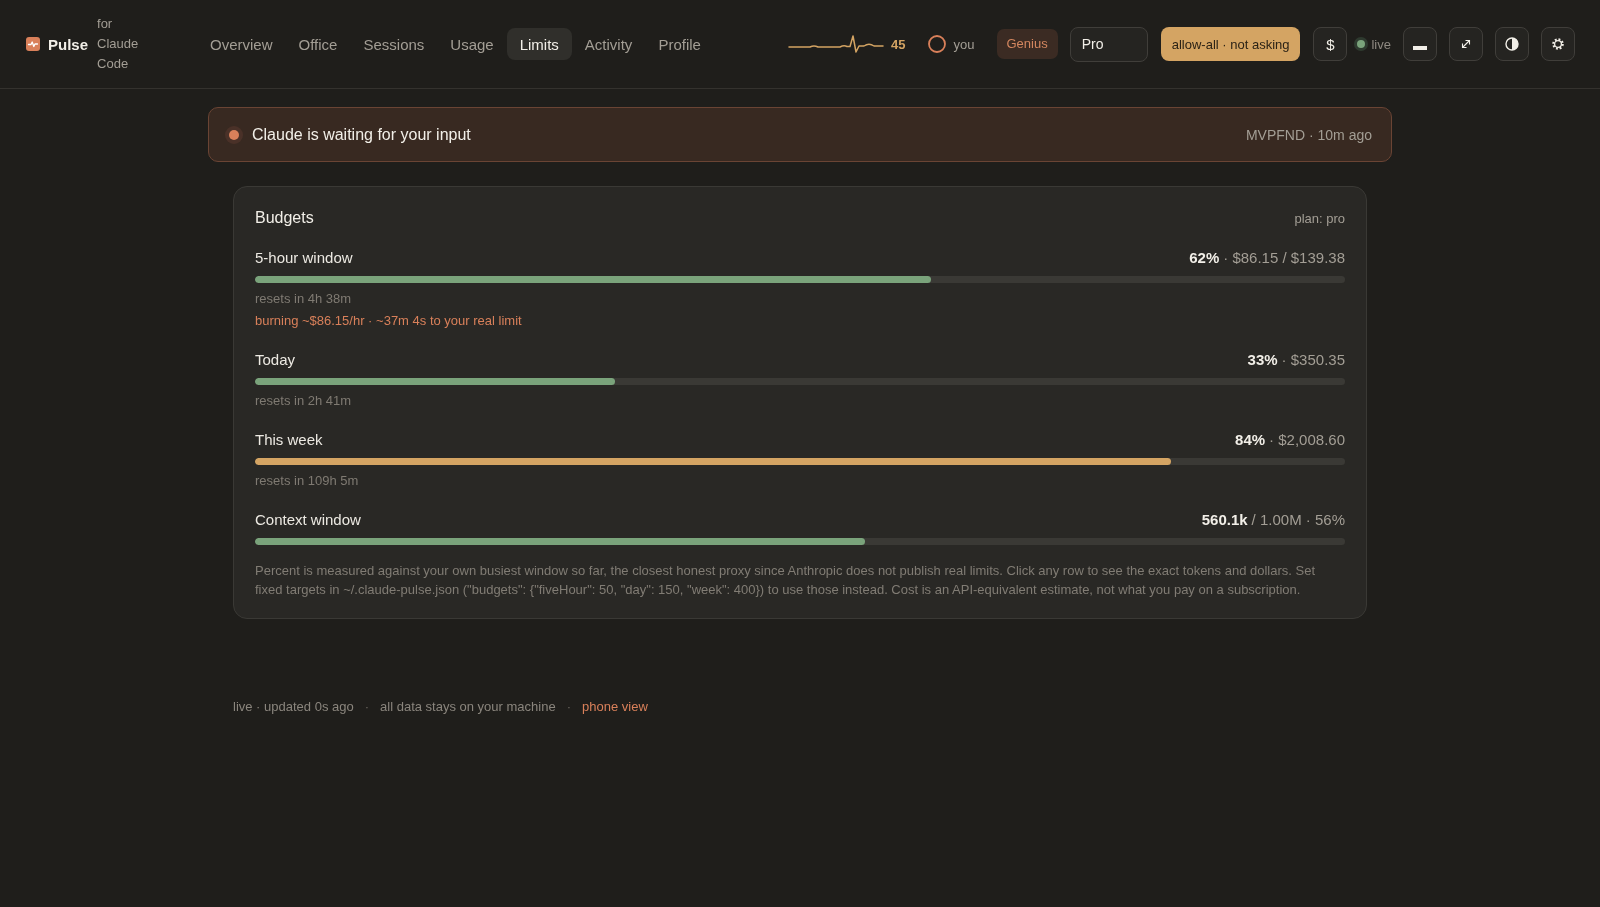 This screenshot has height=907, width=1600. What do you see at coordinates (304, 257) in the screenshot?
I see `budget-label: 5-hour window` at bounding box center [304, 257].